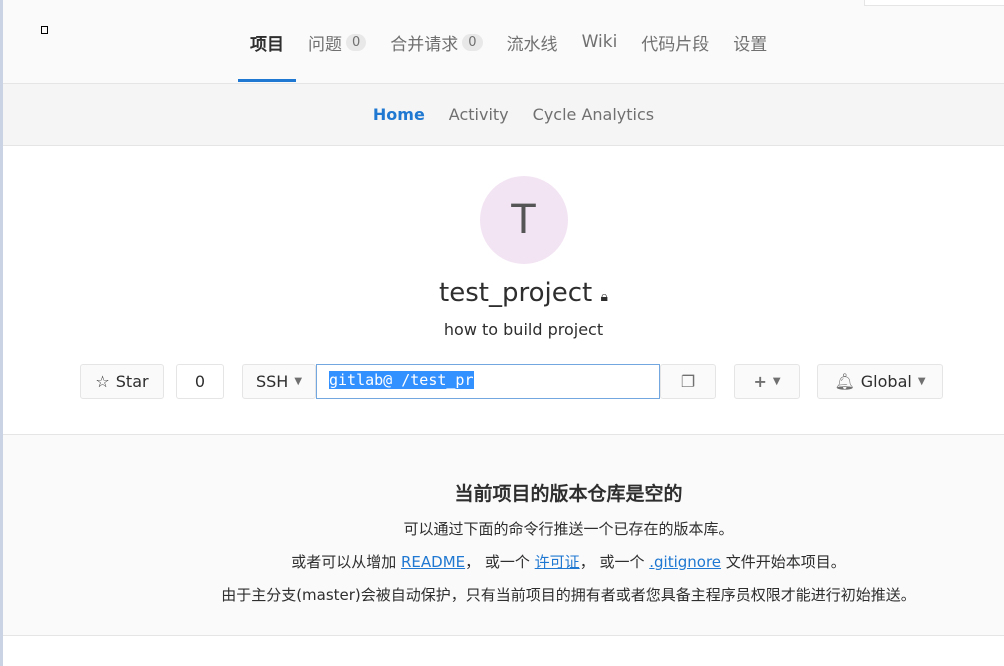  Describe the element at coordinates (516, 293) in the screenshot. I see `project-name: test_project` at that location.